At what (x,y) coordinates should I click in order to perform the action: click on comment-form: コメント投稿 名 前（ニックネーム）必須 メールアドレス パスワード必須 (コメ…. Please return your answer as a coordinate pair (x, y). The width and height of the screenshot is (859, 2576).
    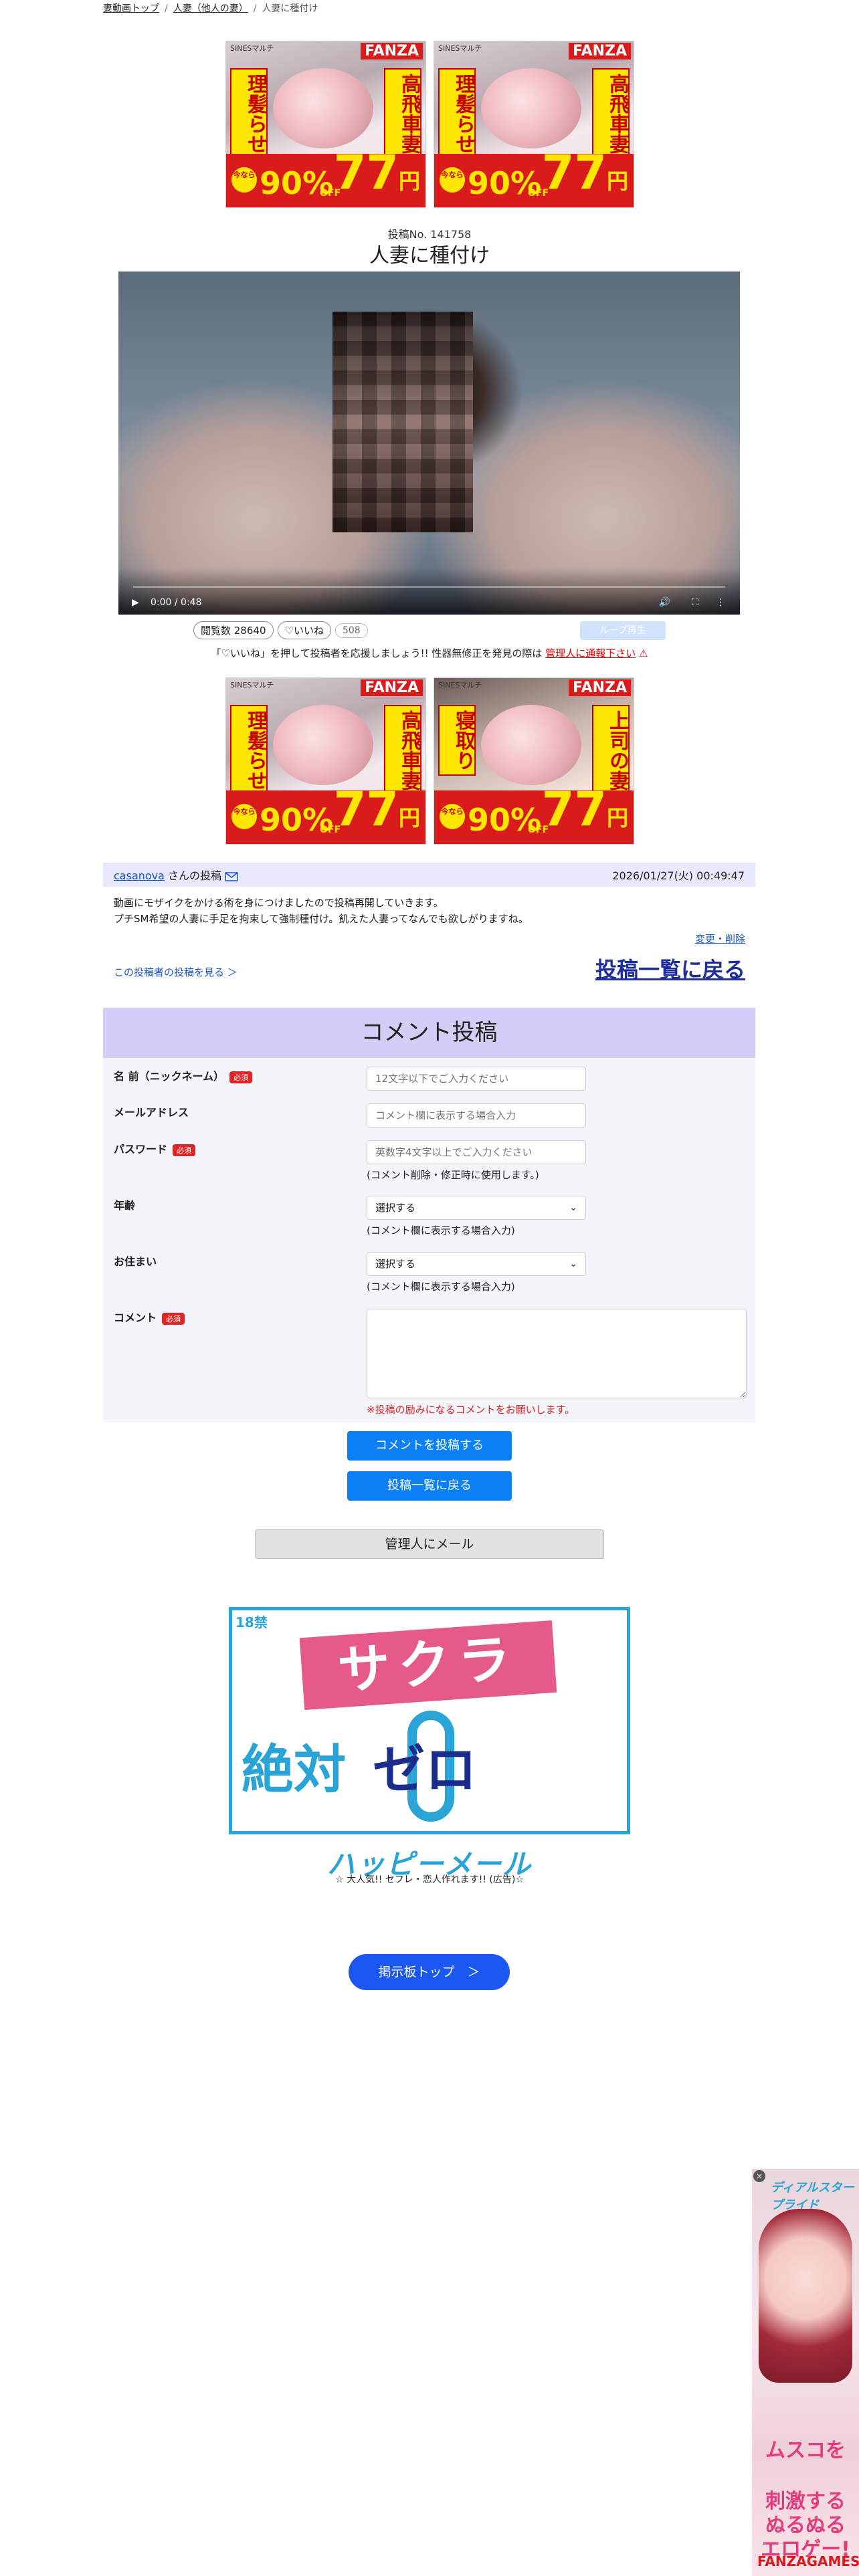
    Looking at the image, I should click on (429, 1215).